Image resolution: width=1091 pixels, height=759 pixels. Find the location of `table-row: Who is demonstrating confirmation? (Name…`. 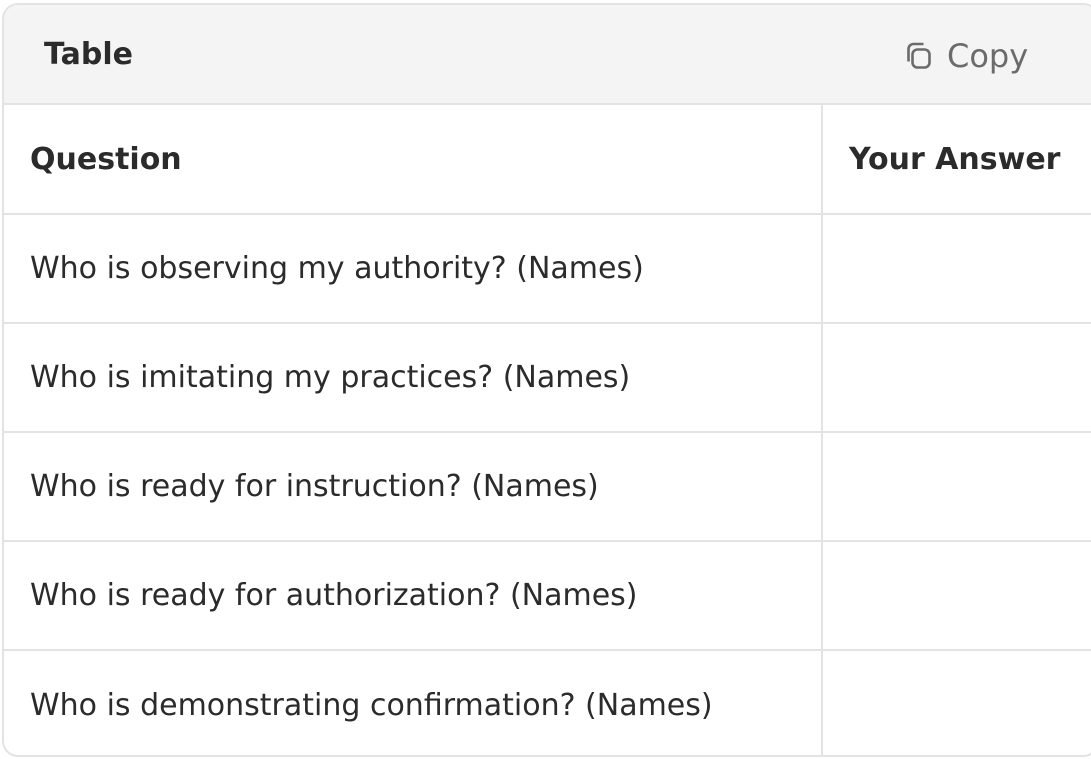

table-row: Who is demonstrating confirmation? (Name… is located at coordinates (547, 702).